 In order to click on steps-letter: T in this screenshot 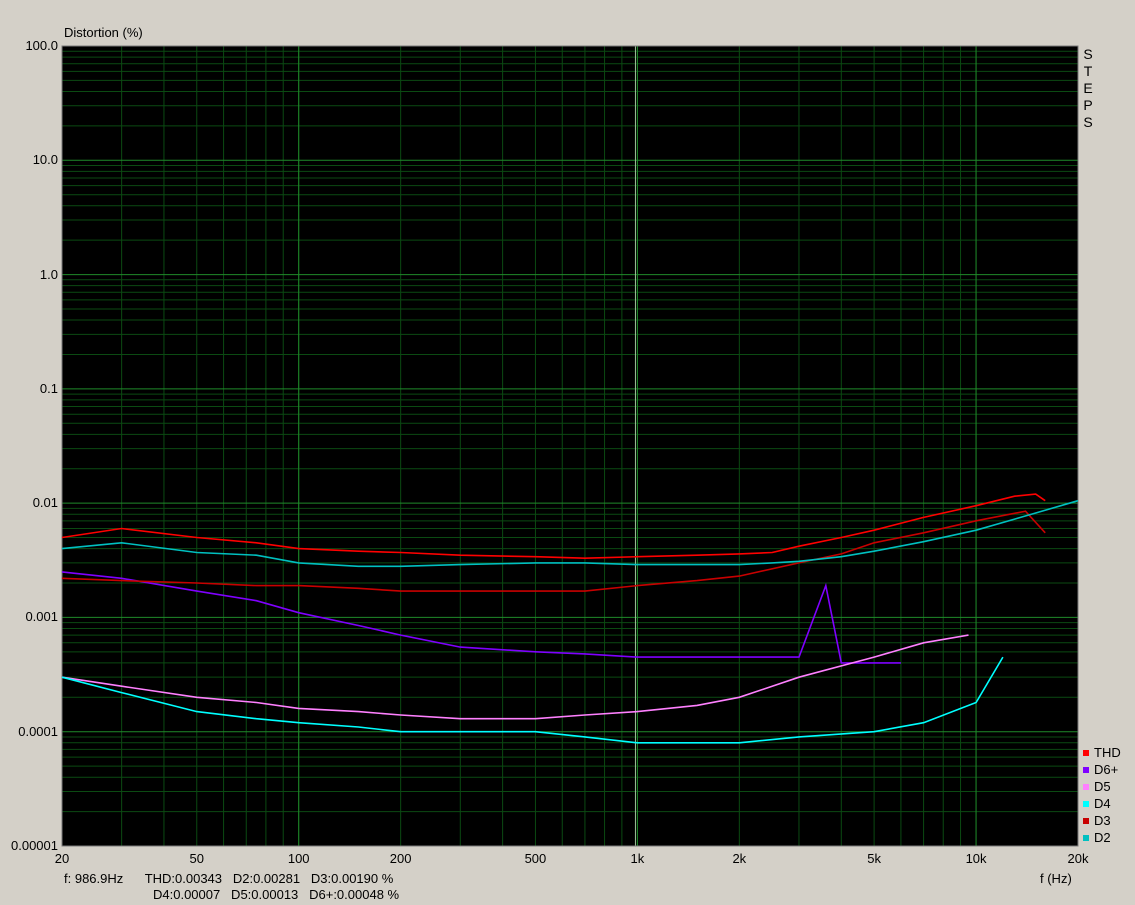, I will do `click(1088, 71)`.